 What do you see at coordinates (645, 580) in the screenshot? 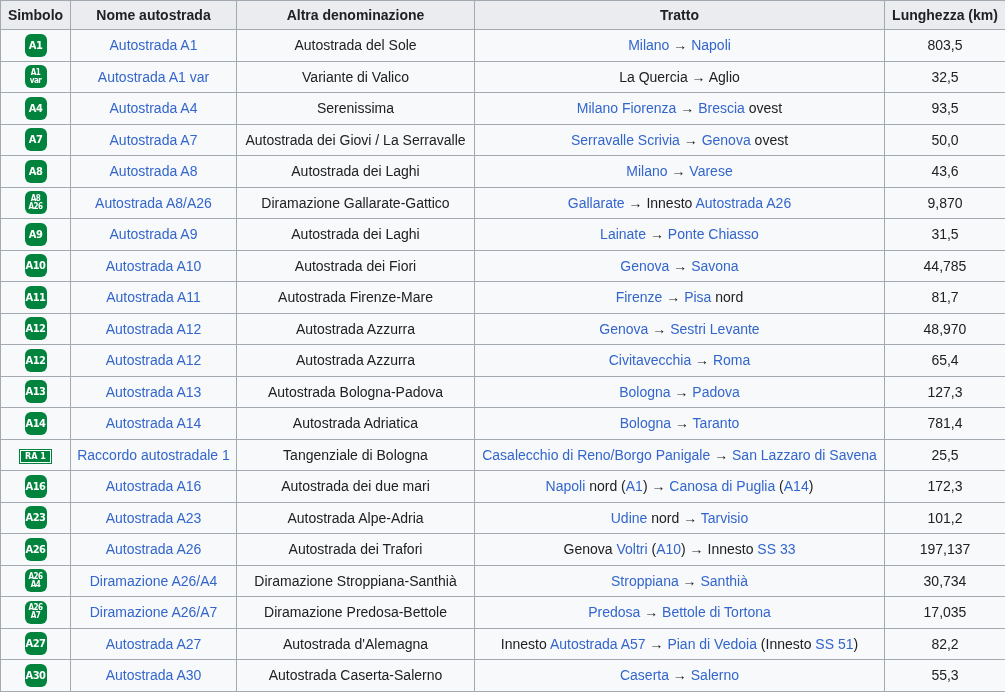
I see `place-link: Stroppiana` at bounding box center [645, 580].